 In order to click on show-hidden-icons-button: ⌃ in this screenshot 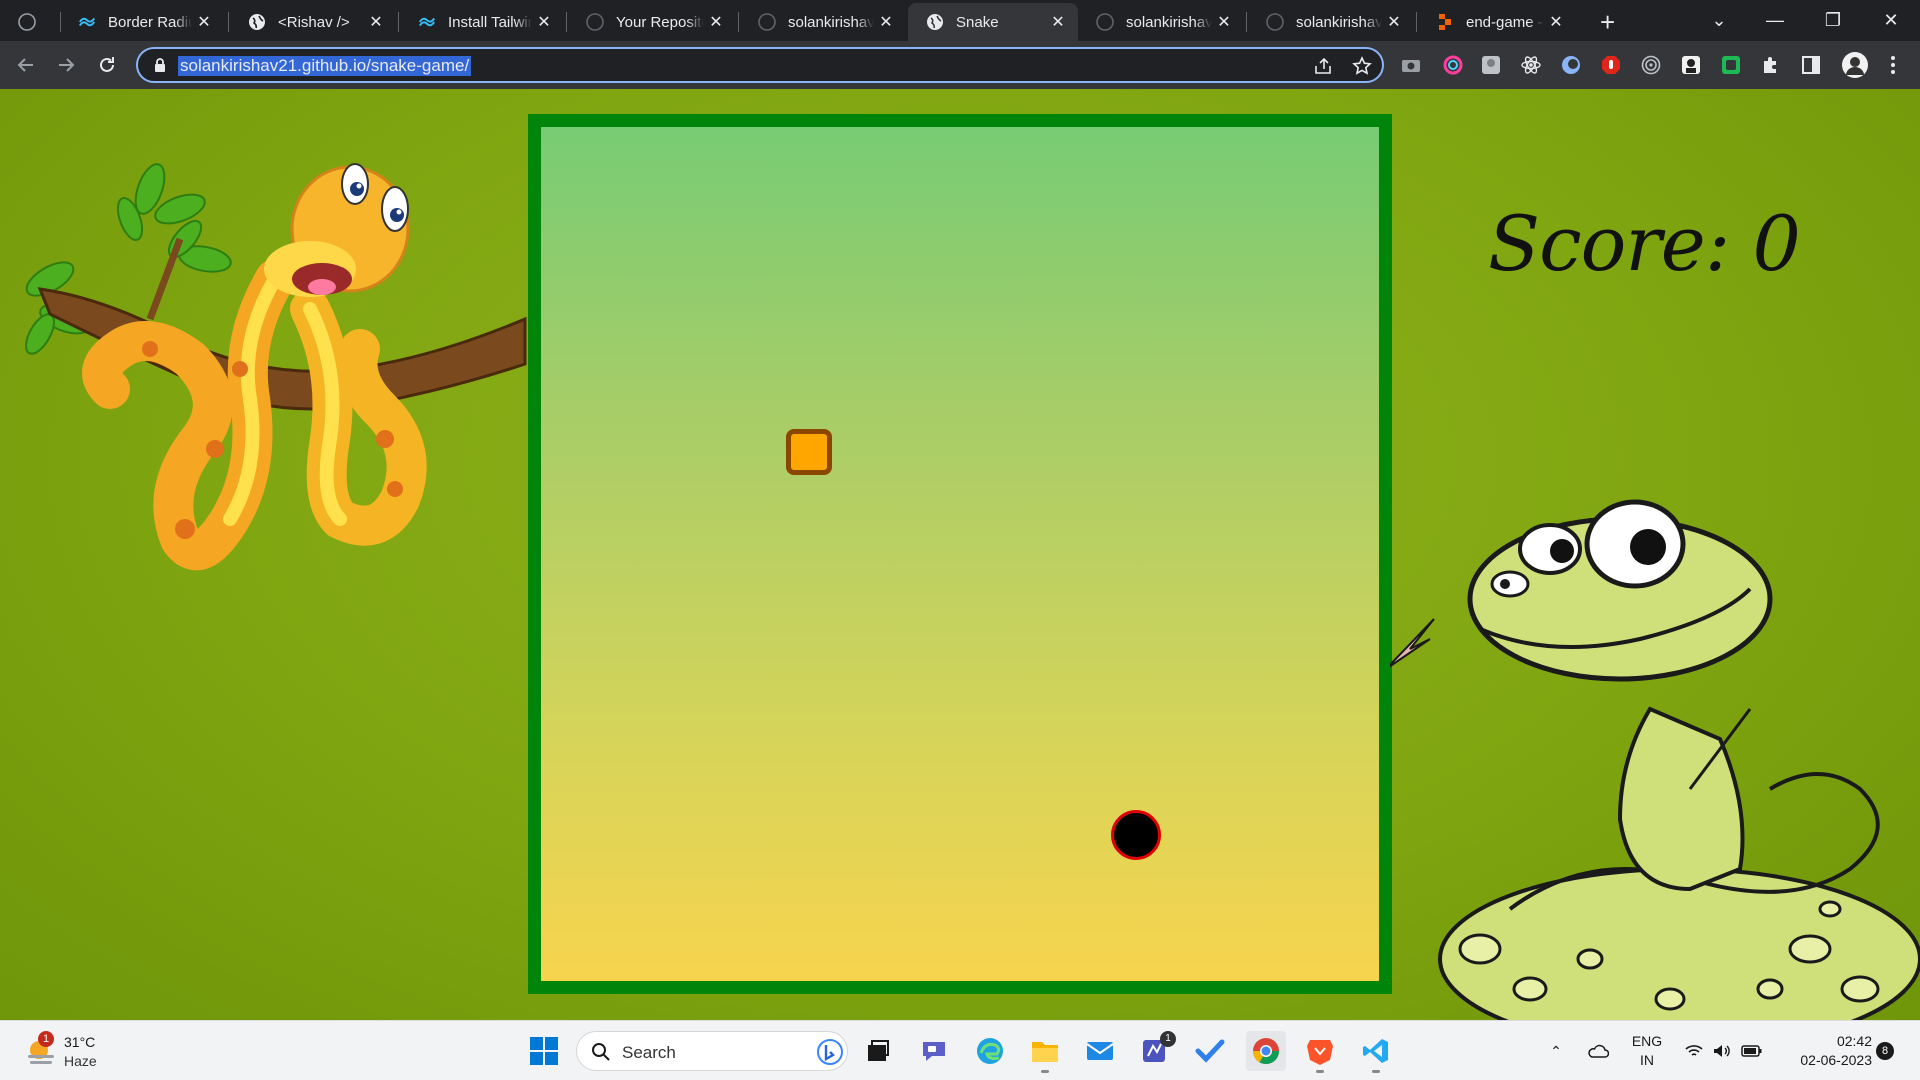, I will do `click(1556, 1050)`.